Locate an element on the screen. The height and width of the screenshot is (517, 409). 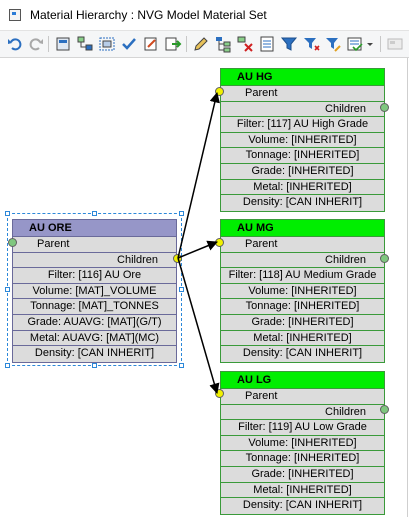
layout-icon is located at coordinates (63, 44).